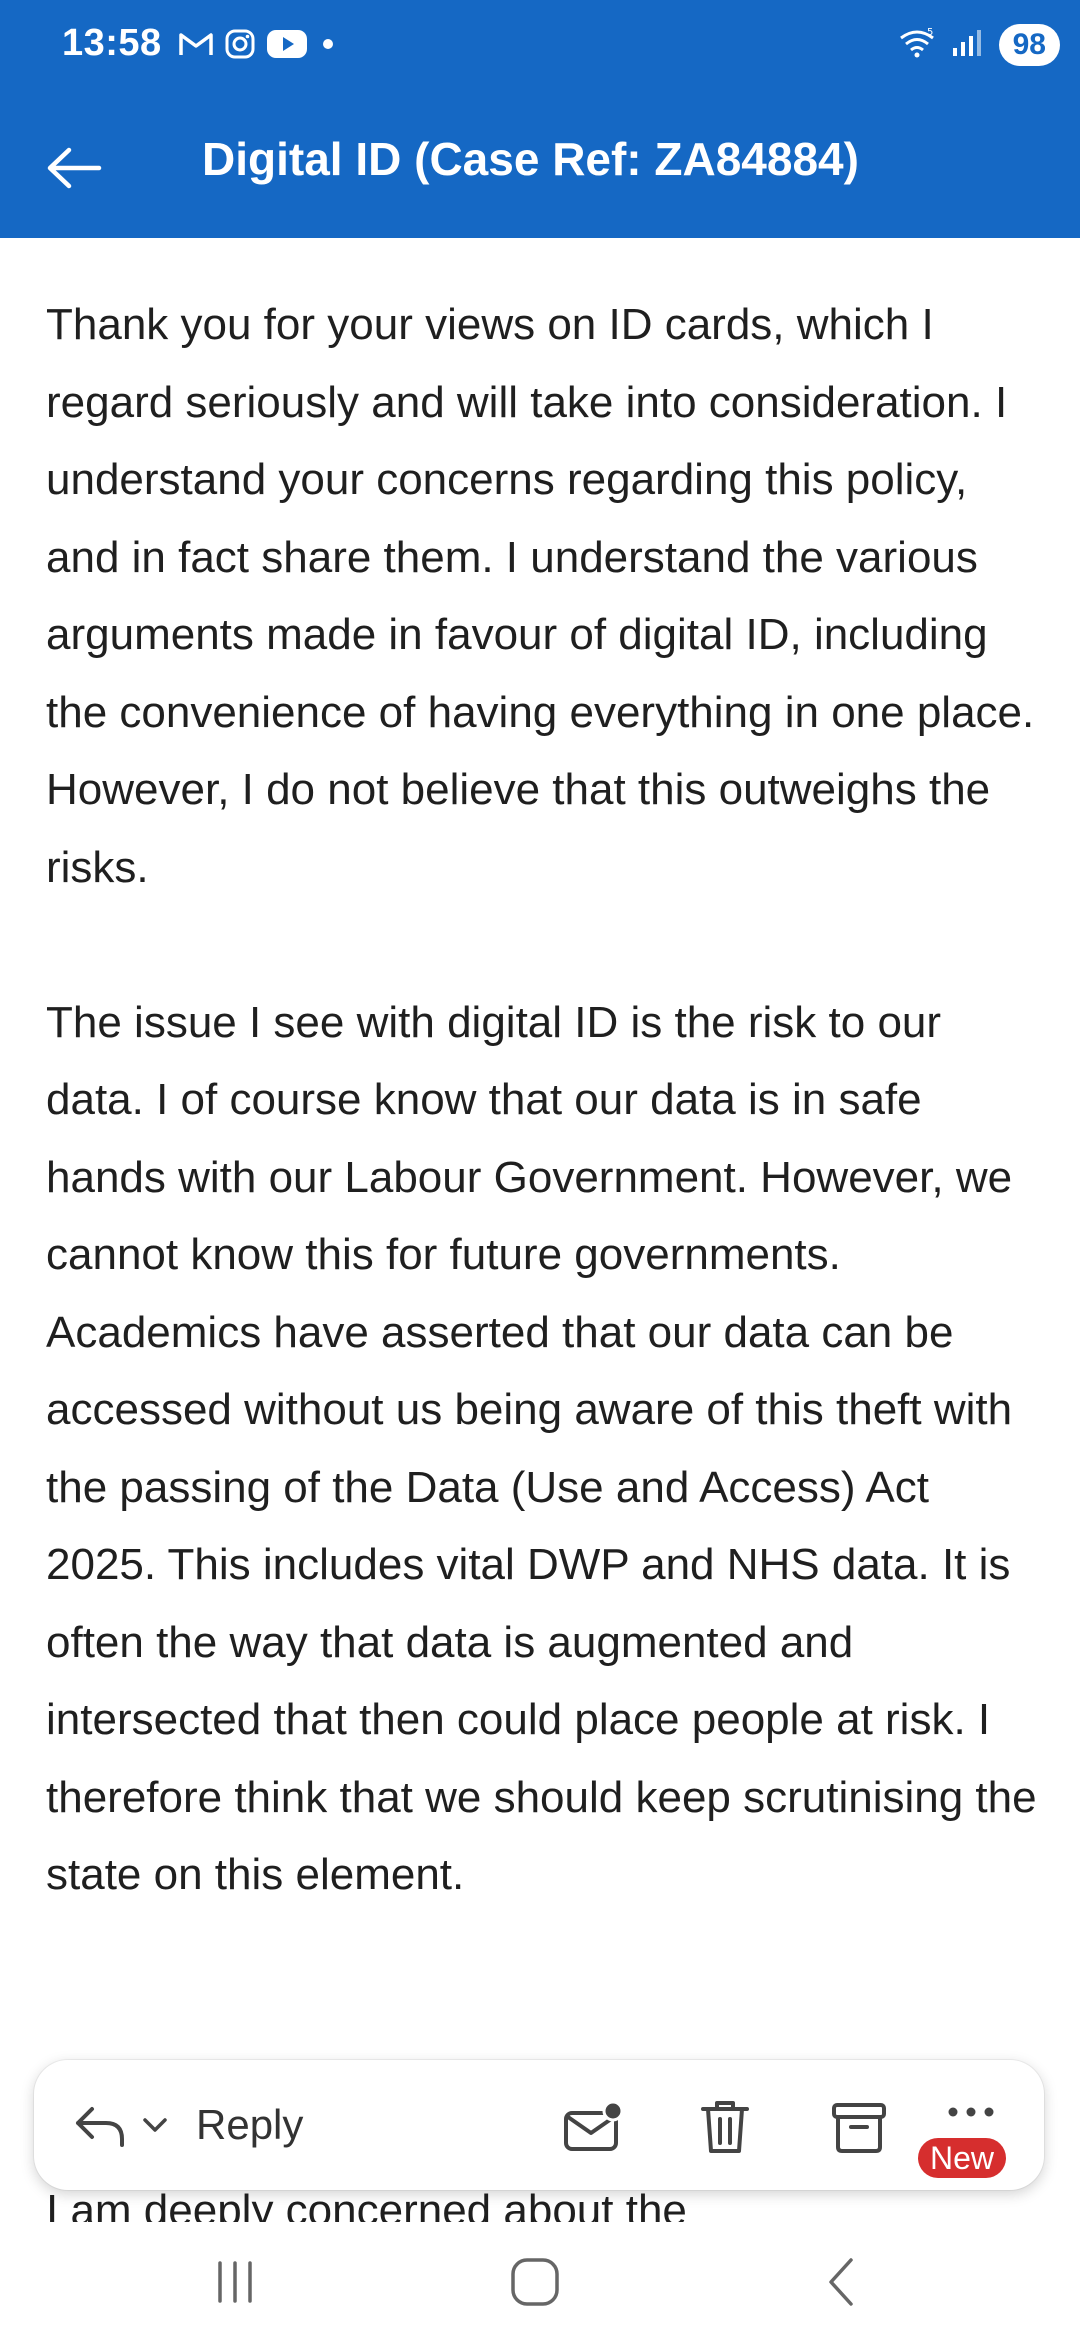 The image size is (1080, 2340). I want to click on svg-text: 5, so click(930, 32).